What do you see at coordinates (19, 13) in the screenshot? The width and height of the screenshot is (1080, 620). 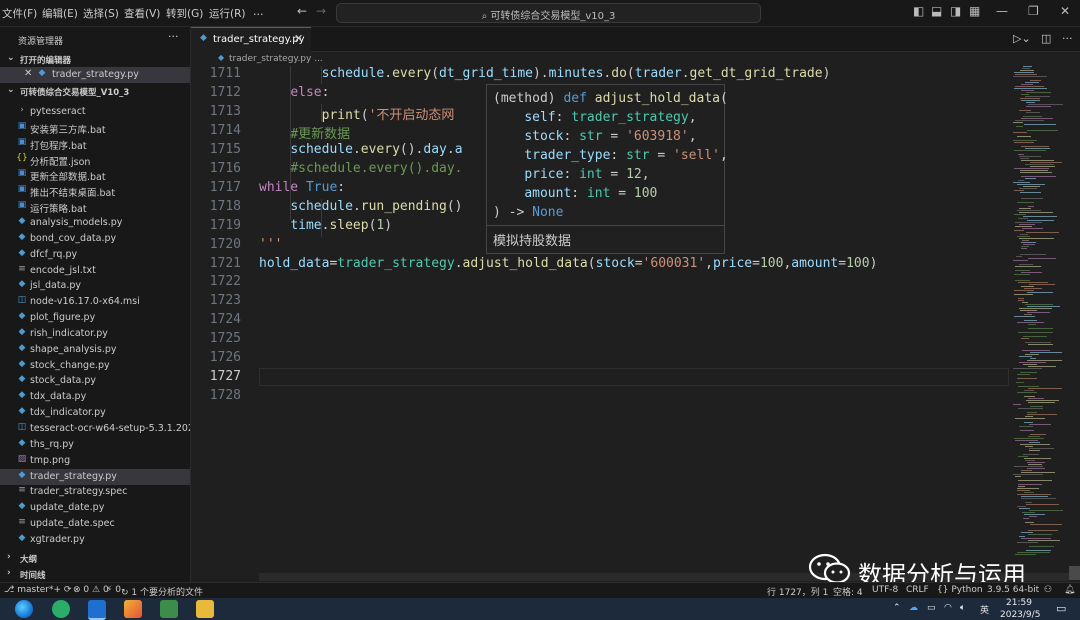 I see `menu-file: 文件(F)` at bounding box center [19, 13].